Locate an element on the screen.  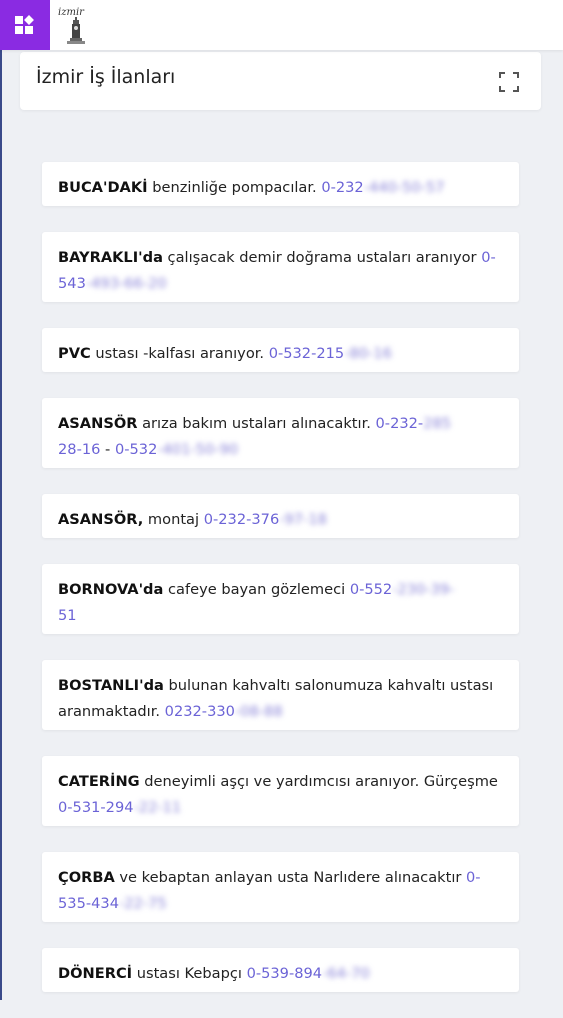
phone-number-hidden: -64-70 is located at coordinates (346, 973).